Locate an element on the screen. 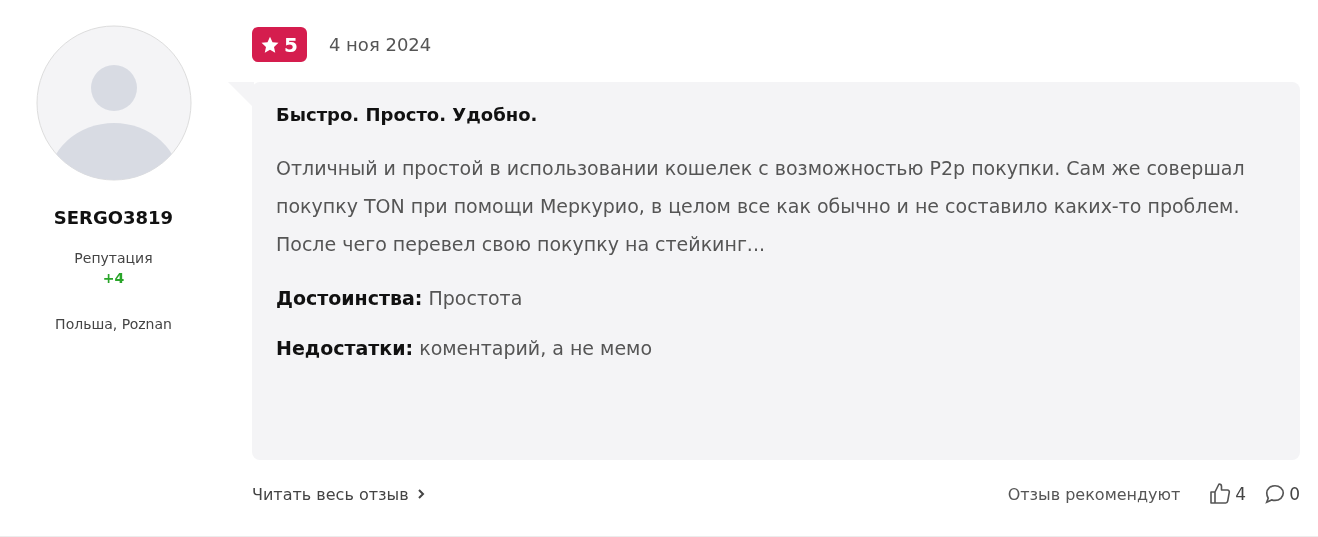 Image resolution: width=1318 pixels, height=537 pixels. reputation-value: +4 is located at coordinates (113, 278).